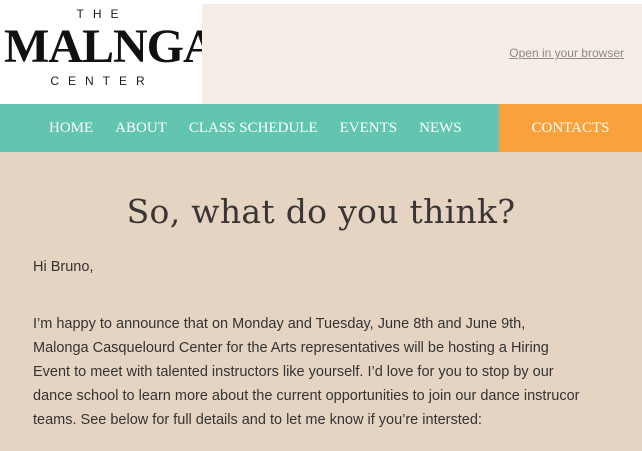  Describe the element at coordinates (253, 128) in the screenshot. I see `nav-item-class-schedule: CLASS SCHEDULE` at that location.